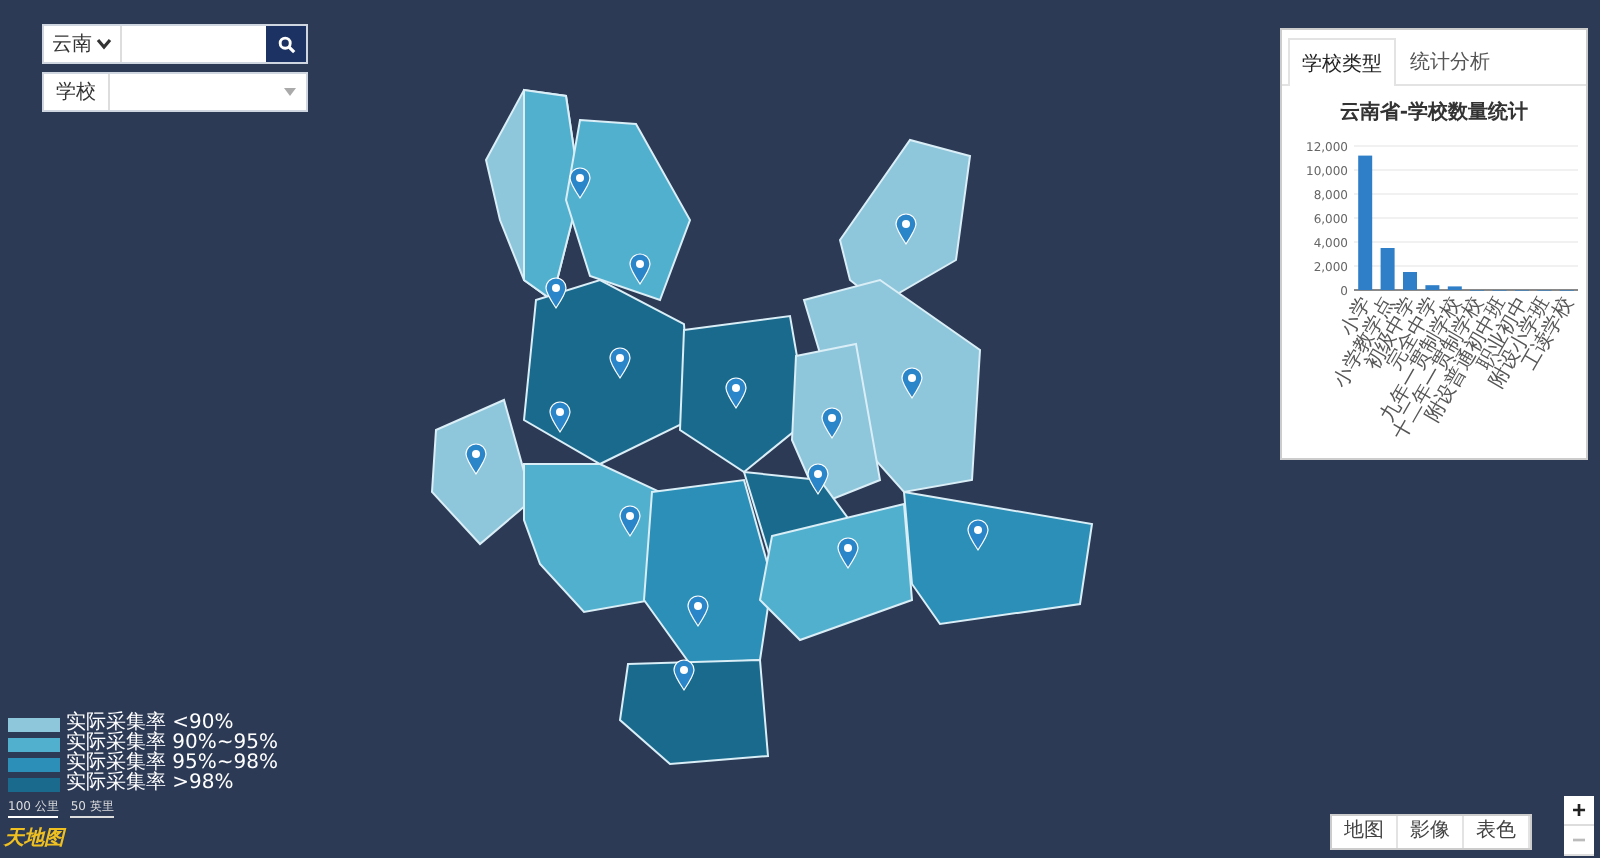 This screenshot has width=1600, height=858. Describe the element at coordinates (150, 724) in the screenshot. I see `legend-label: 实际采集率 <90%` at that location.